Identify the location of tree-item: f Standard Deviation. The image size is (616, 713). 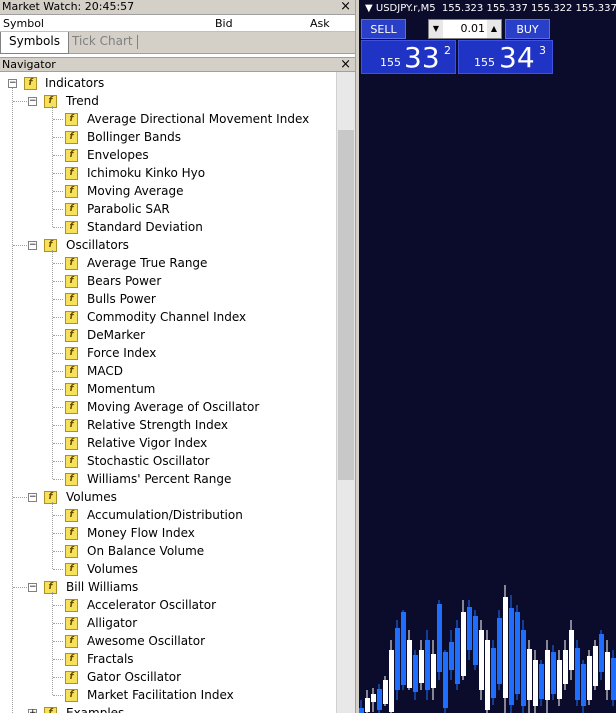
(168, 227).